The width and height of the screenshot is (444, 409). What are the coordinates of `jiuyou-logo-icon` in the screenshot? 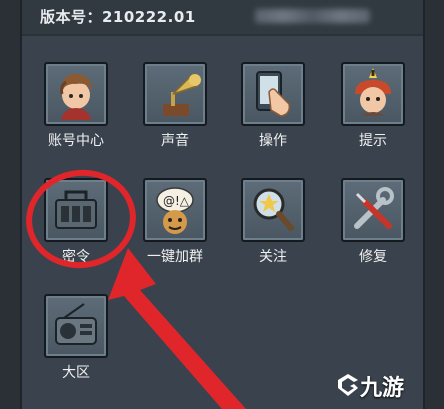 It's located at (348, 385).